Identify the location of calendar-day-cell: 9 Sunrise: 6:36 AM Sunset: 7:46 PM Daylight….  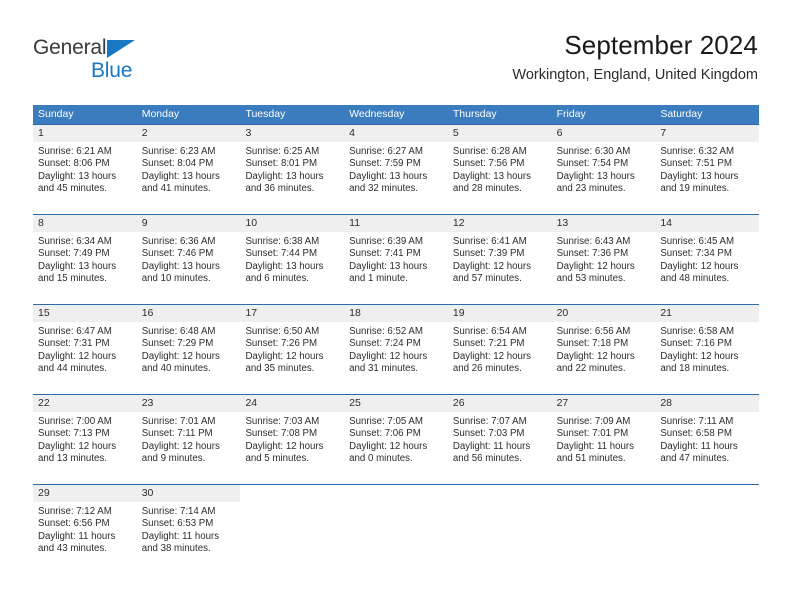
(188, 254).